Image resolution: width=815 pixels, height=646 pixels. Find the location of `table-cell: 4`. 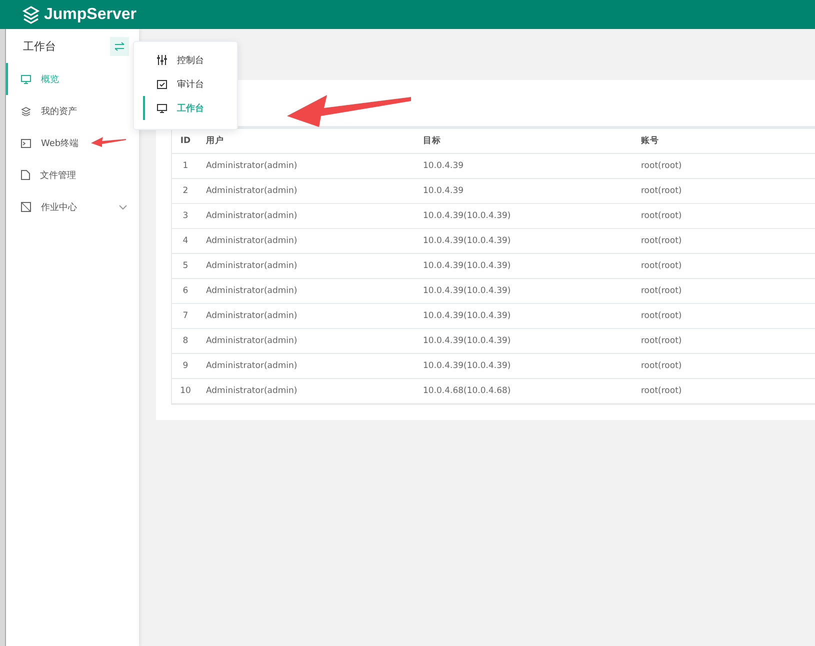

table-cell: 4 is located at coordinates (185, 241).